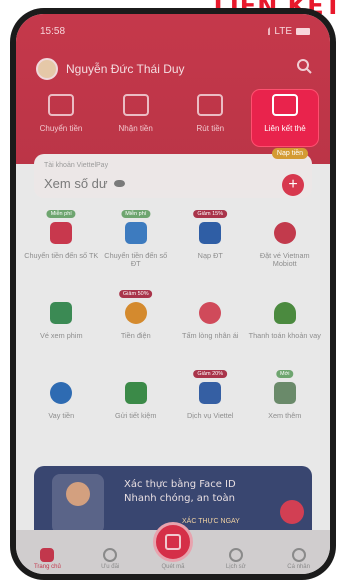  Describe the element at coordinates (53, 31) in the screenshot. I see `status-time: 15:58` at that location.